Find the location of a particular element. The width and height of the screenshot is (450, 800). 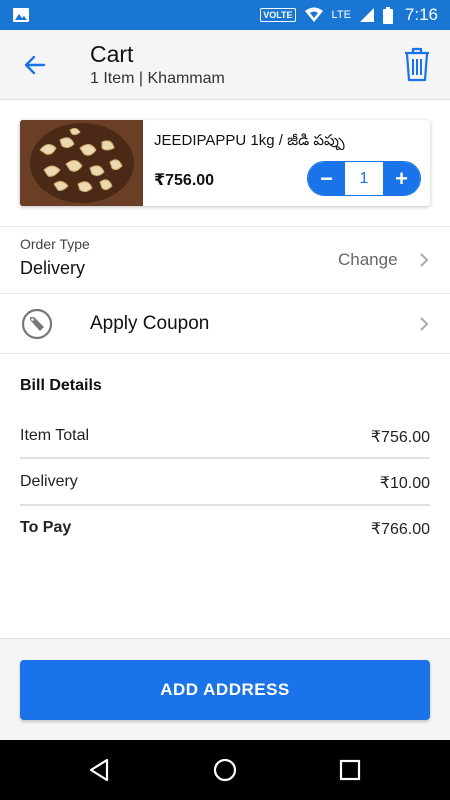

apply-coupon-label: Apply Coupon is located at coordinates (150, 323).